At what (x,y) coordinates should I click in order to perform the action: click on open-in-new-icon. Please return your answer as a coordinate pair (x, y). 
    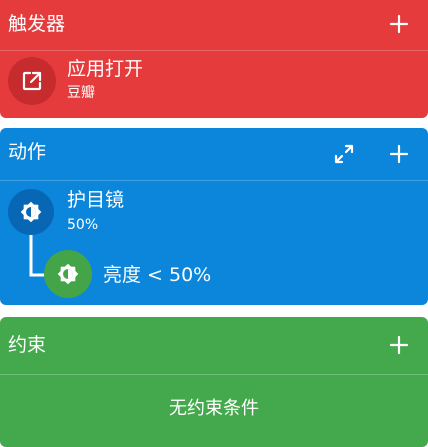
    Looking at the image, I should click on (32, 81).